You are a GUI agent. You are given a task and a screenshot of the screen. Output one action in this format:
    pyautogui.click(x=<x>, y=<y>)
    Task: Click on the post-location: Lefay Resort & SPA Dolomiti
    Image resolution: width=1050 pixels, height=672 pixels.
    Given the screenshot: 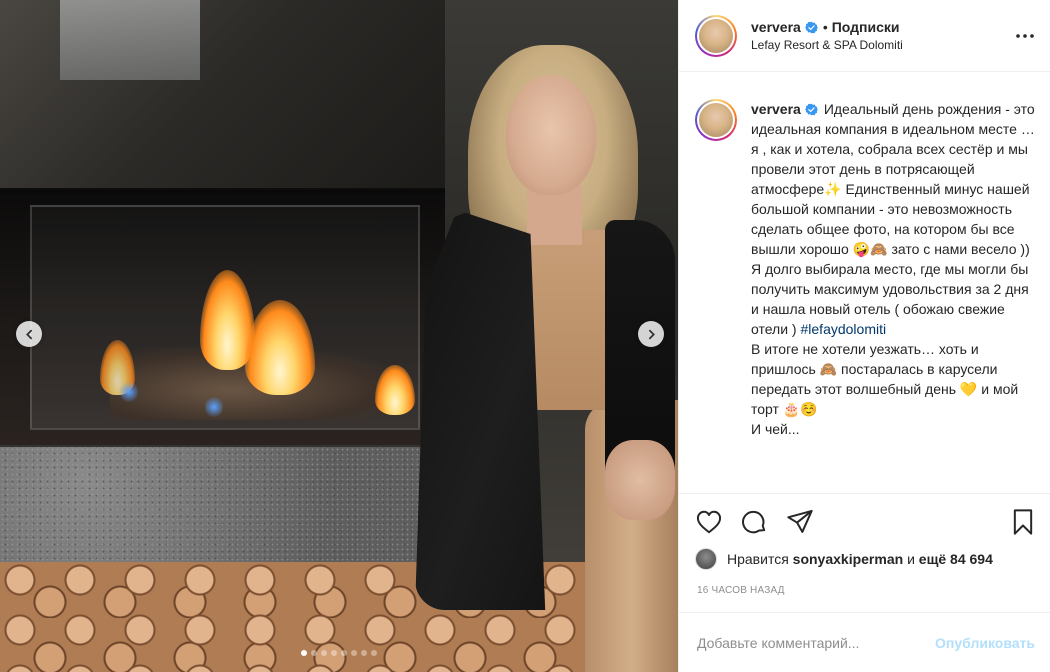 What is the action you would take?
    pyautogui.click(x=827, y=45)
    